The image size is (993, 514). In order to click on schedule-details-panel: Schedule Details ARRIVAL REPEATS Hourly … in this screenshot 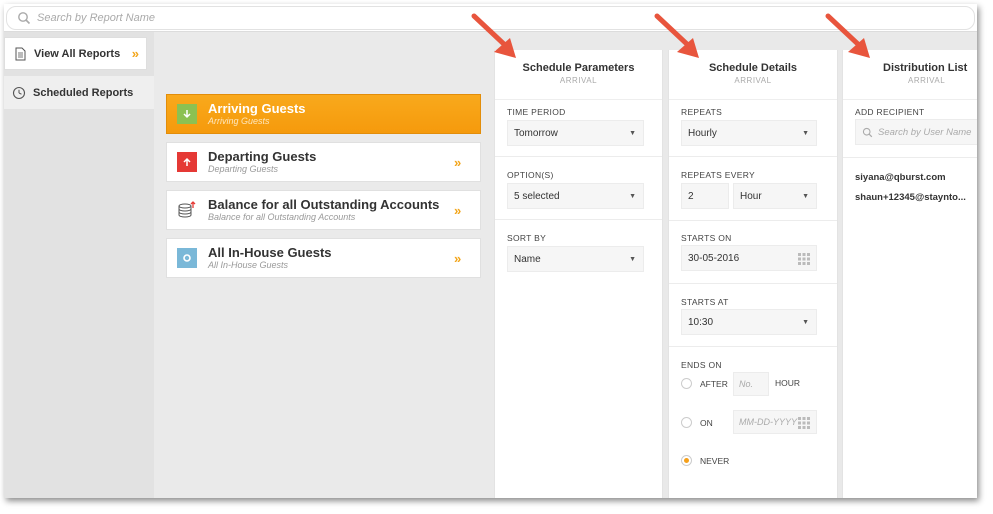, I will do `click(753, 274)`.